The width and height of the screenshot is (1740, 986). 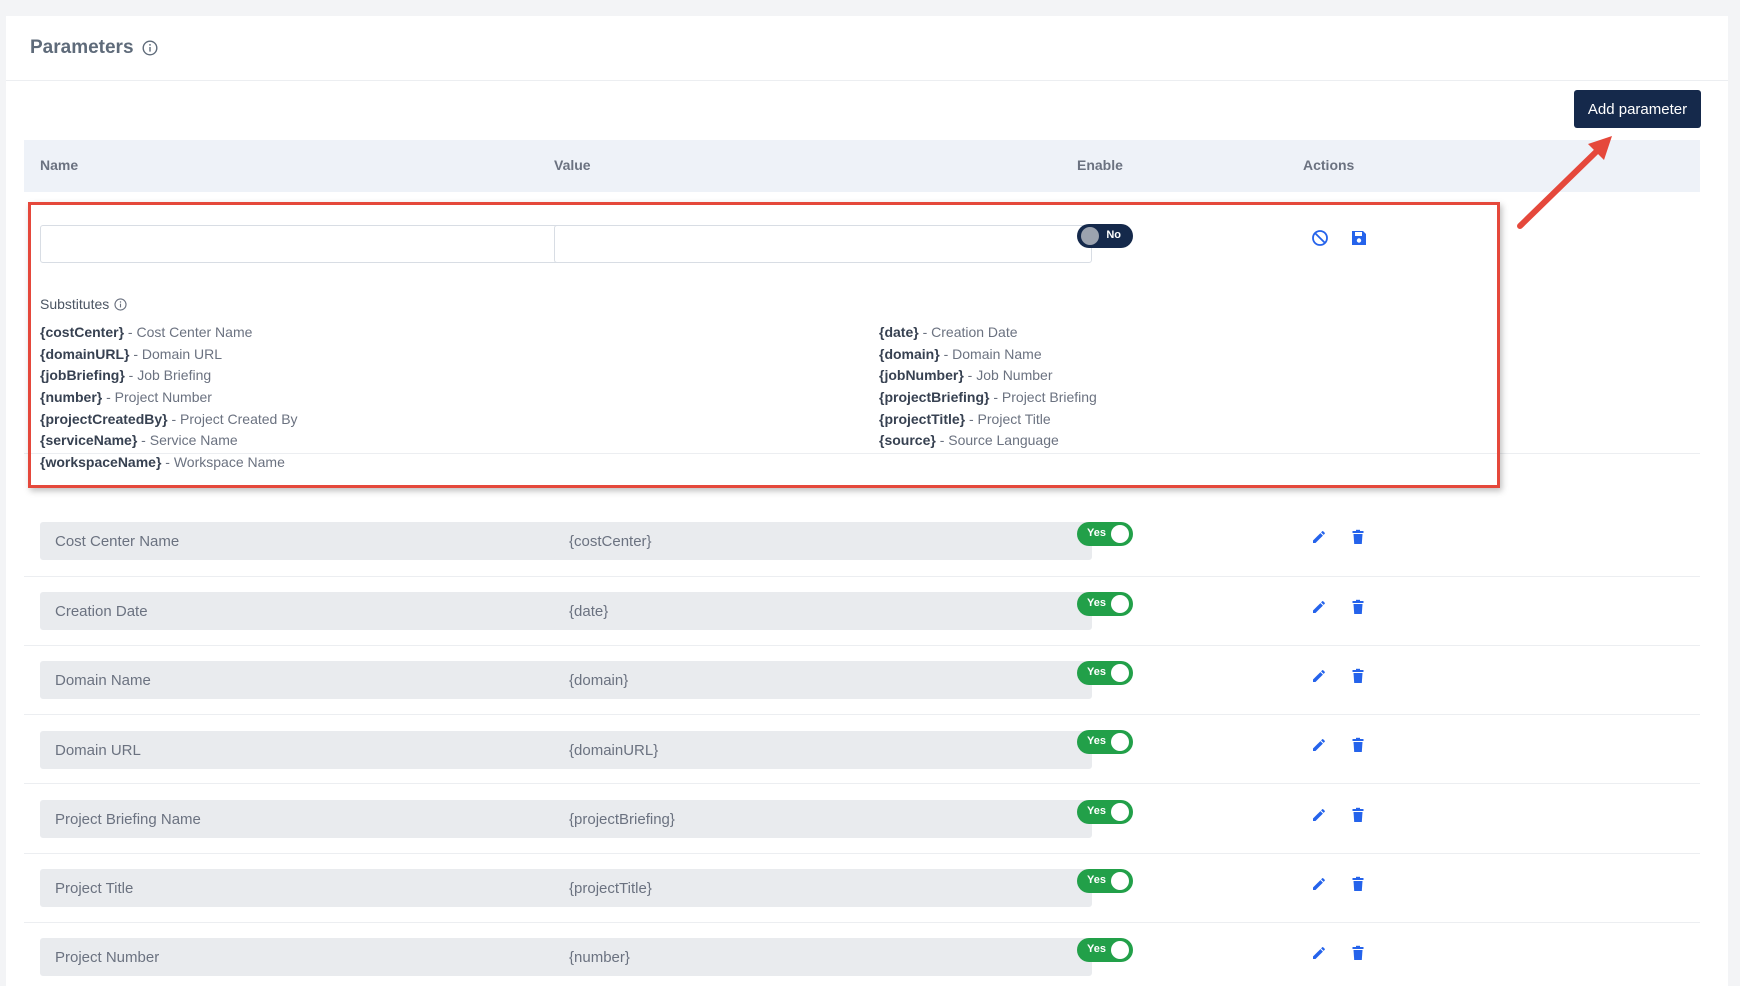 I want to click on substitute-desc: - Workspace Name, so click(x=223, y=462).